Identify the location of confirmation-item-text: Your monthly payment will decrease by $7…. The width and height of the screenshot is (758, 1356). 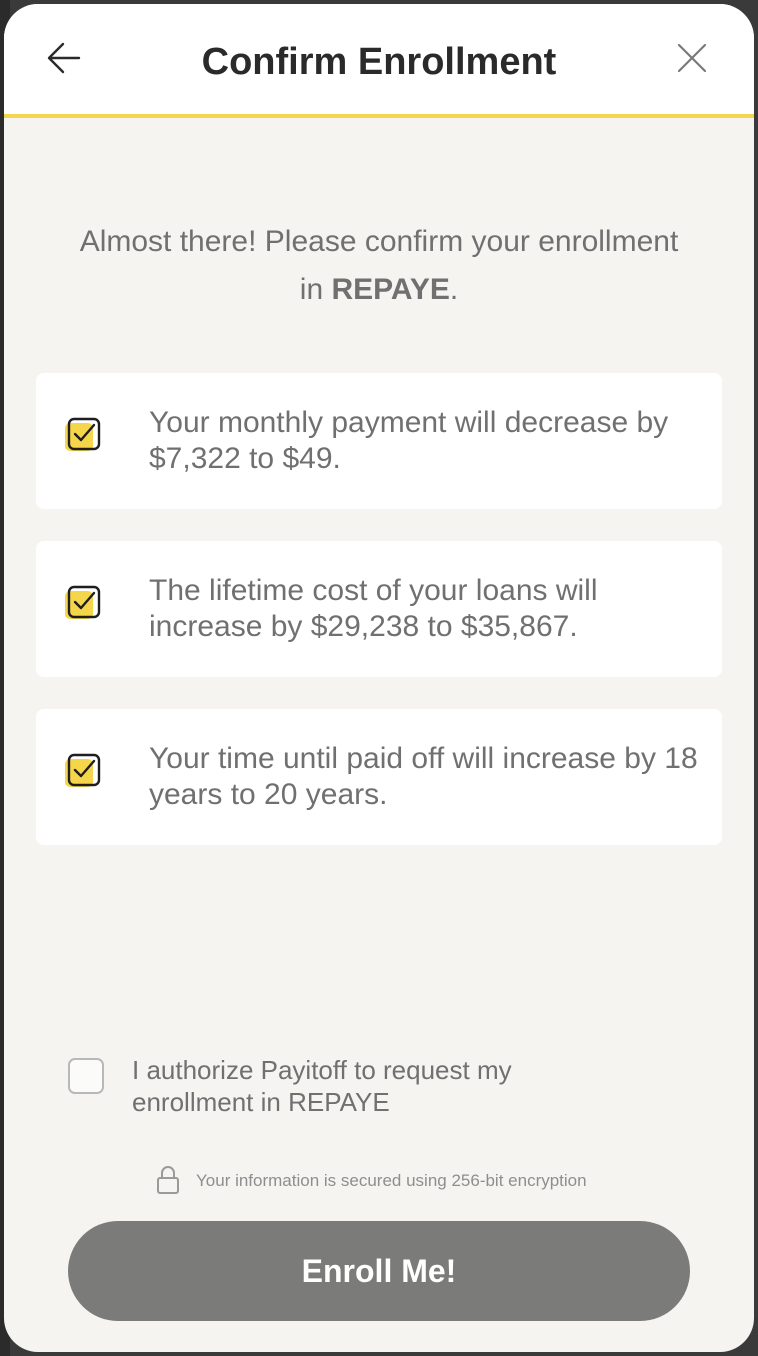
(409, 440).